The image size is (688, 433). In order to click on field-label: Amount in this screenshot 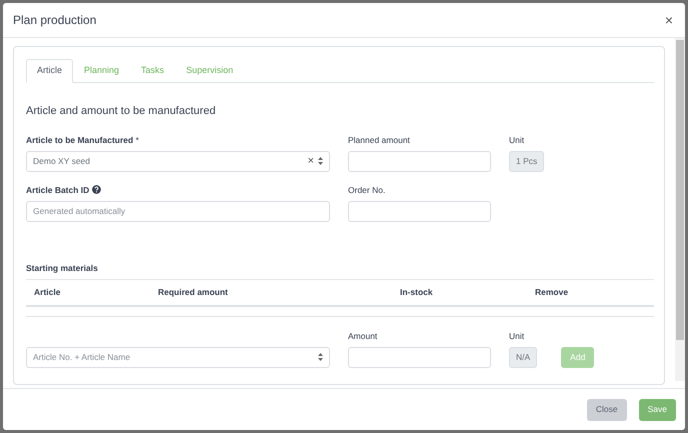, I will do `click(363, 336)`.